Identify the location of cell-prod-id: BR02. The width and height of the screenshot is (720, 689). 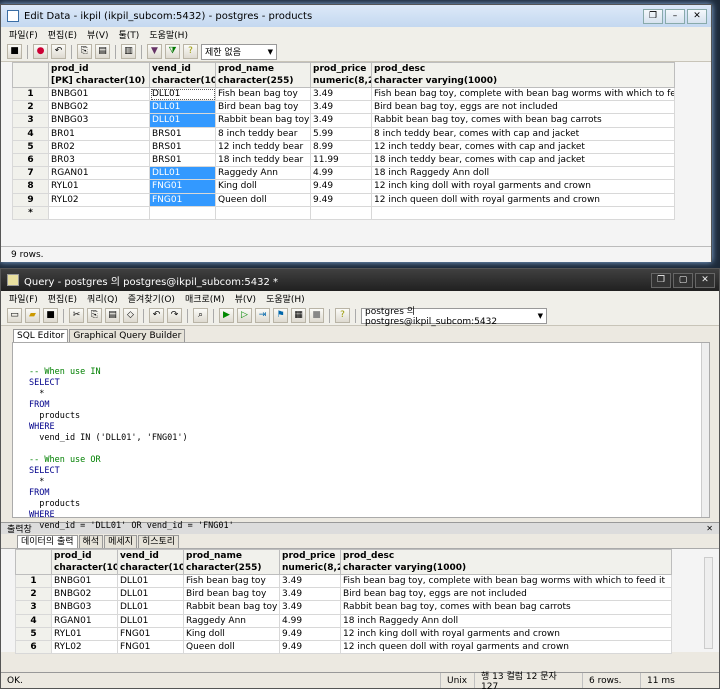
(99, 146).